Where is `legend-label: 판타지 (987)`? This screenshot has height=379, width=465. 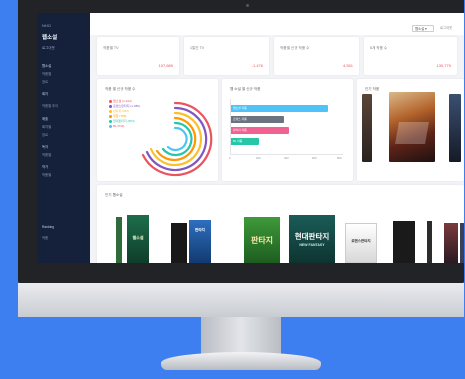
legend-label: 판타지 (987) is located at coordinates (121, 111).